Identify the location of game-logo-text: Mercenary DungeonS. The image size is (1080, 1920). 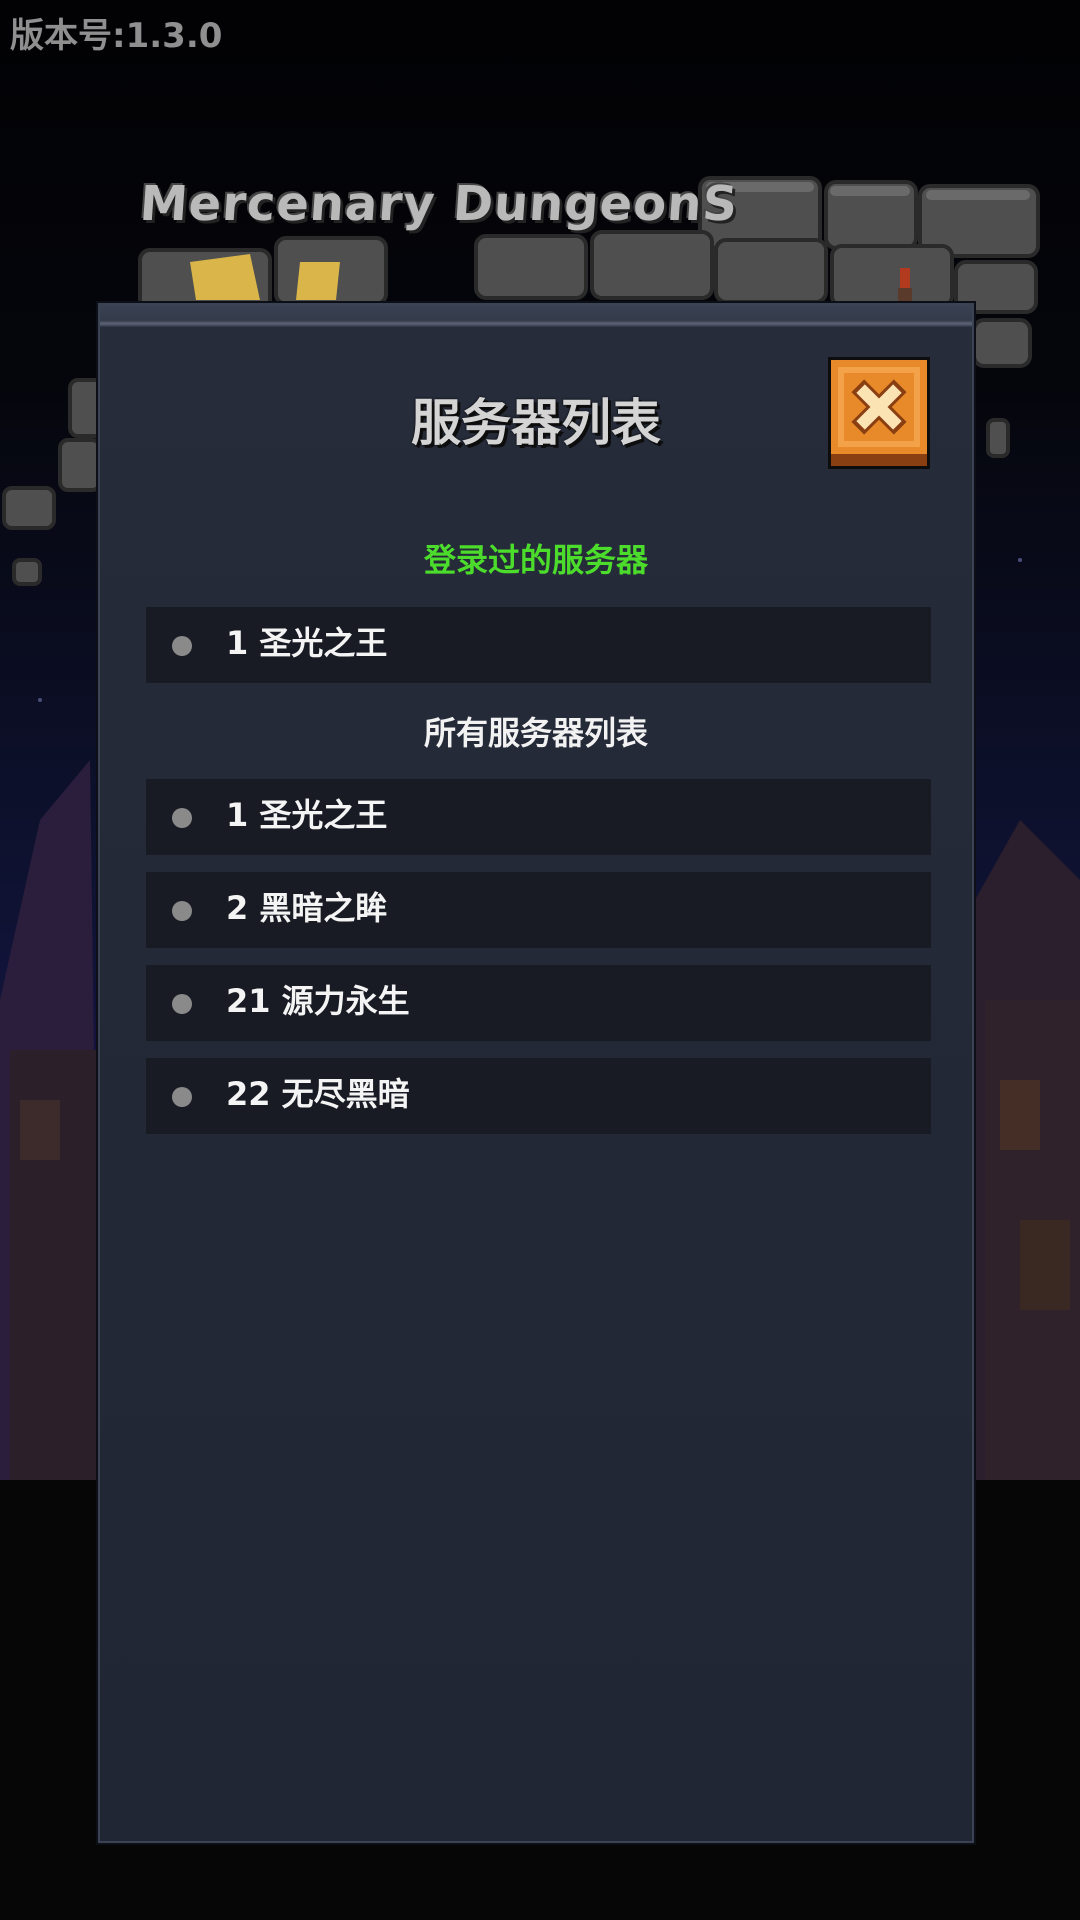
(439, 204).